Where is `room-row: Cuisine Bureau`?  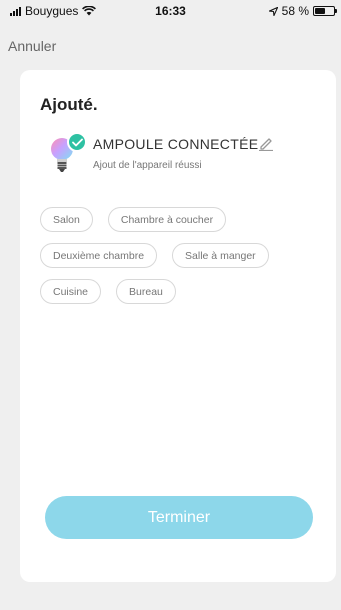
room-row: Cuisine Bureau is located at coordinates (180, 291).